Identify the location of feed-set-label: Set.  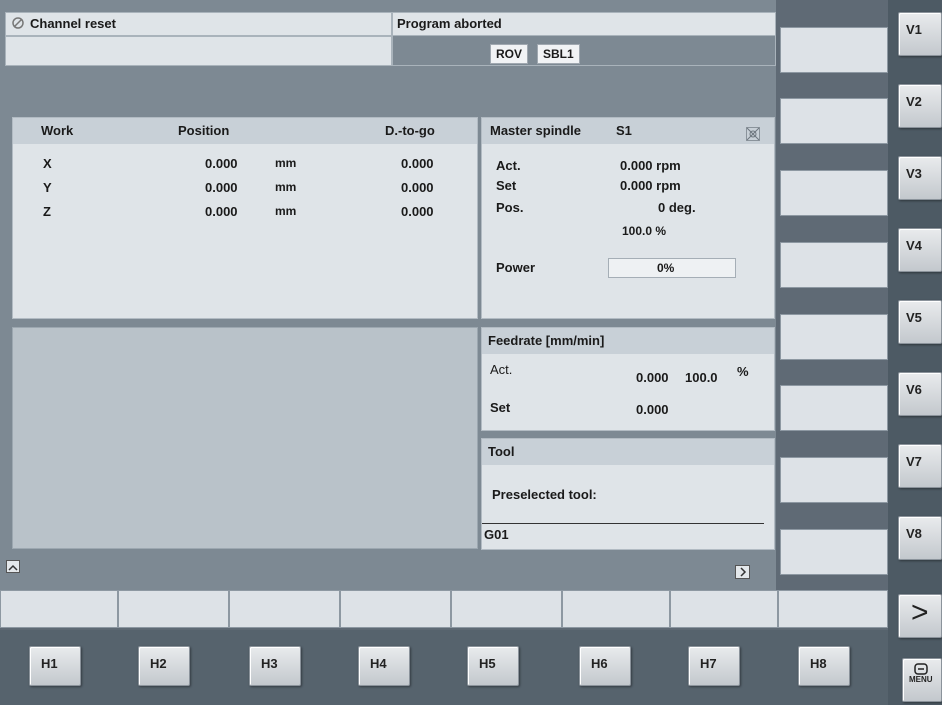
(500, 407).